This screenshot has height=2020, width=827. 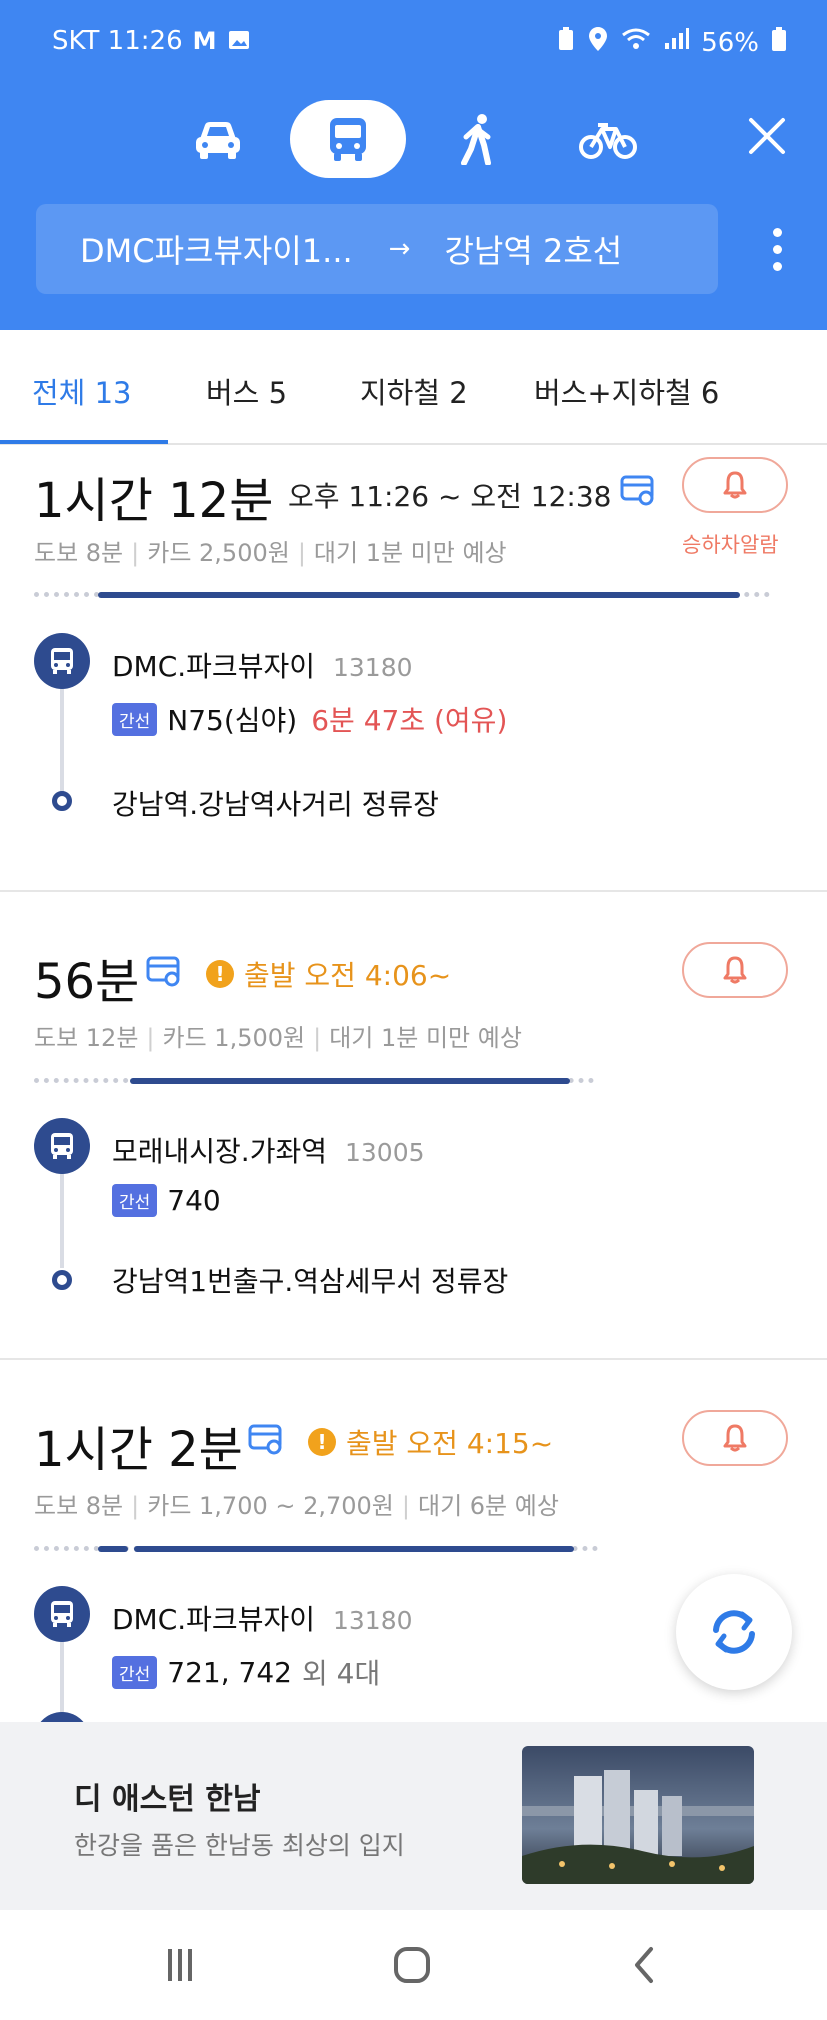 What do you see at coordinates (730, 545) in the screenshot?
I see `alarm-label: 승하차알람` at bounding box center [730, 545].